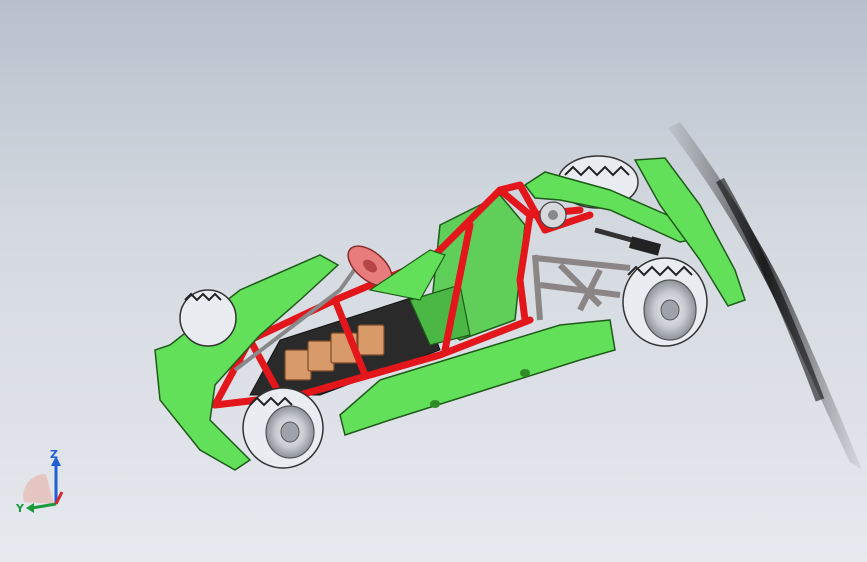  I want to click on rear-subframe, so click(581, 287).